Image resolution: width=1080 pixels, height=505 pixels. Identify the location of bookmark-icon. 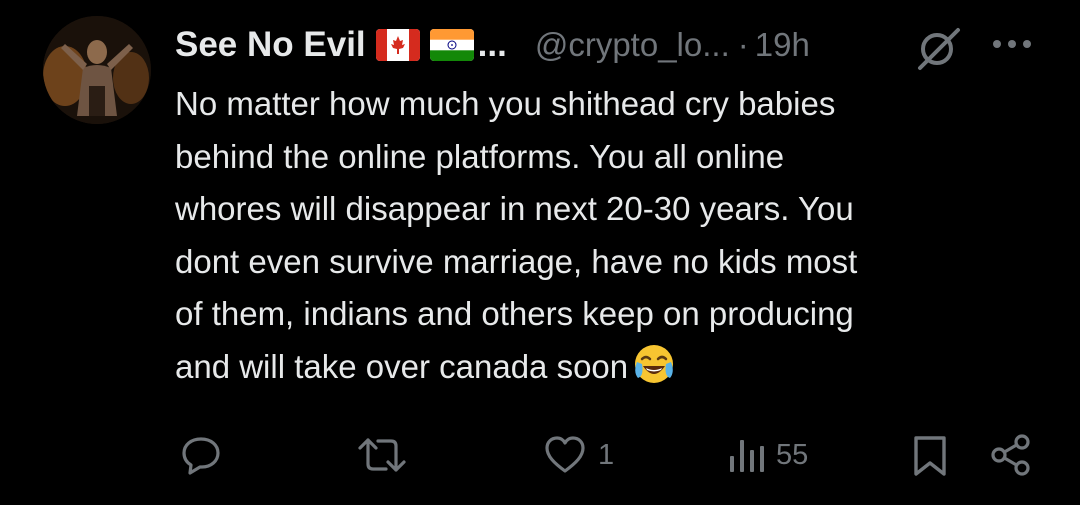
(930, 455).